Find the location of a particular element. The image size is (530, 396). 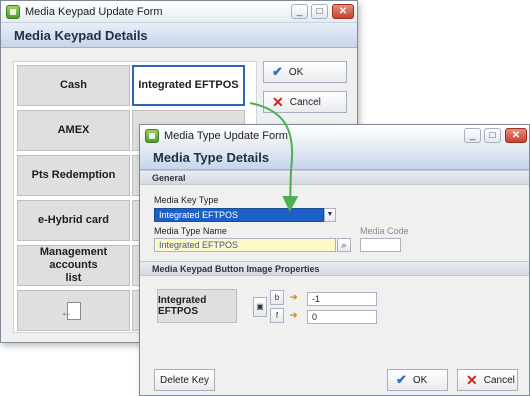

media-code-label: Media Code is located at coordinates (384, 231).